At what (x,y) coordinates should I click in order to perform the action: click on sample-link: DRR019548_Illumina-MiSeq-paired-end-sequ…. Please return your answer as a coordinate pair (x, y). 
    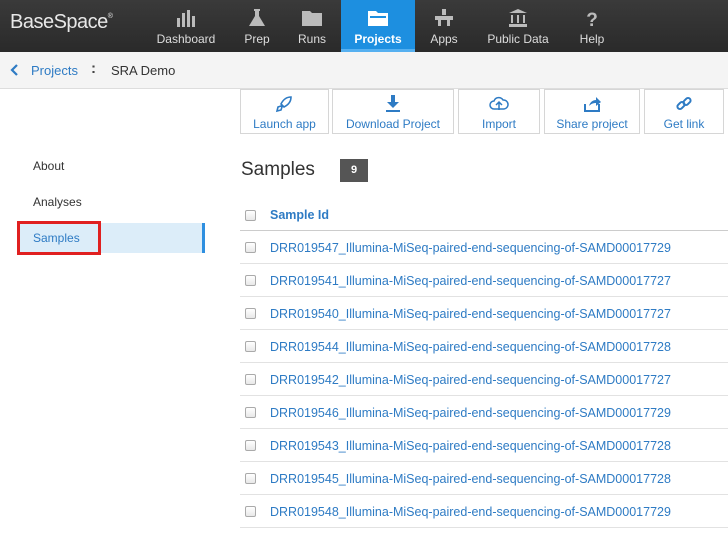
    Looking at the image, I should click on (470, 512).